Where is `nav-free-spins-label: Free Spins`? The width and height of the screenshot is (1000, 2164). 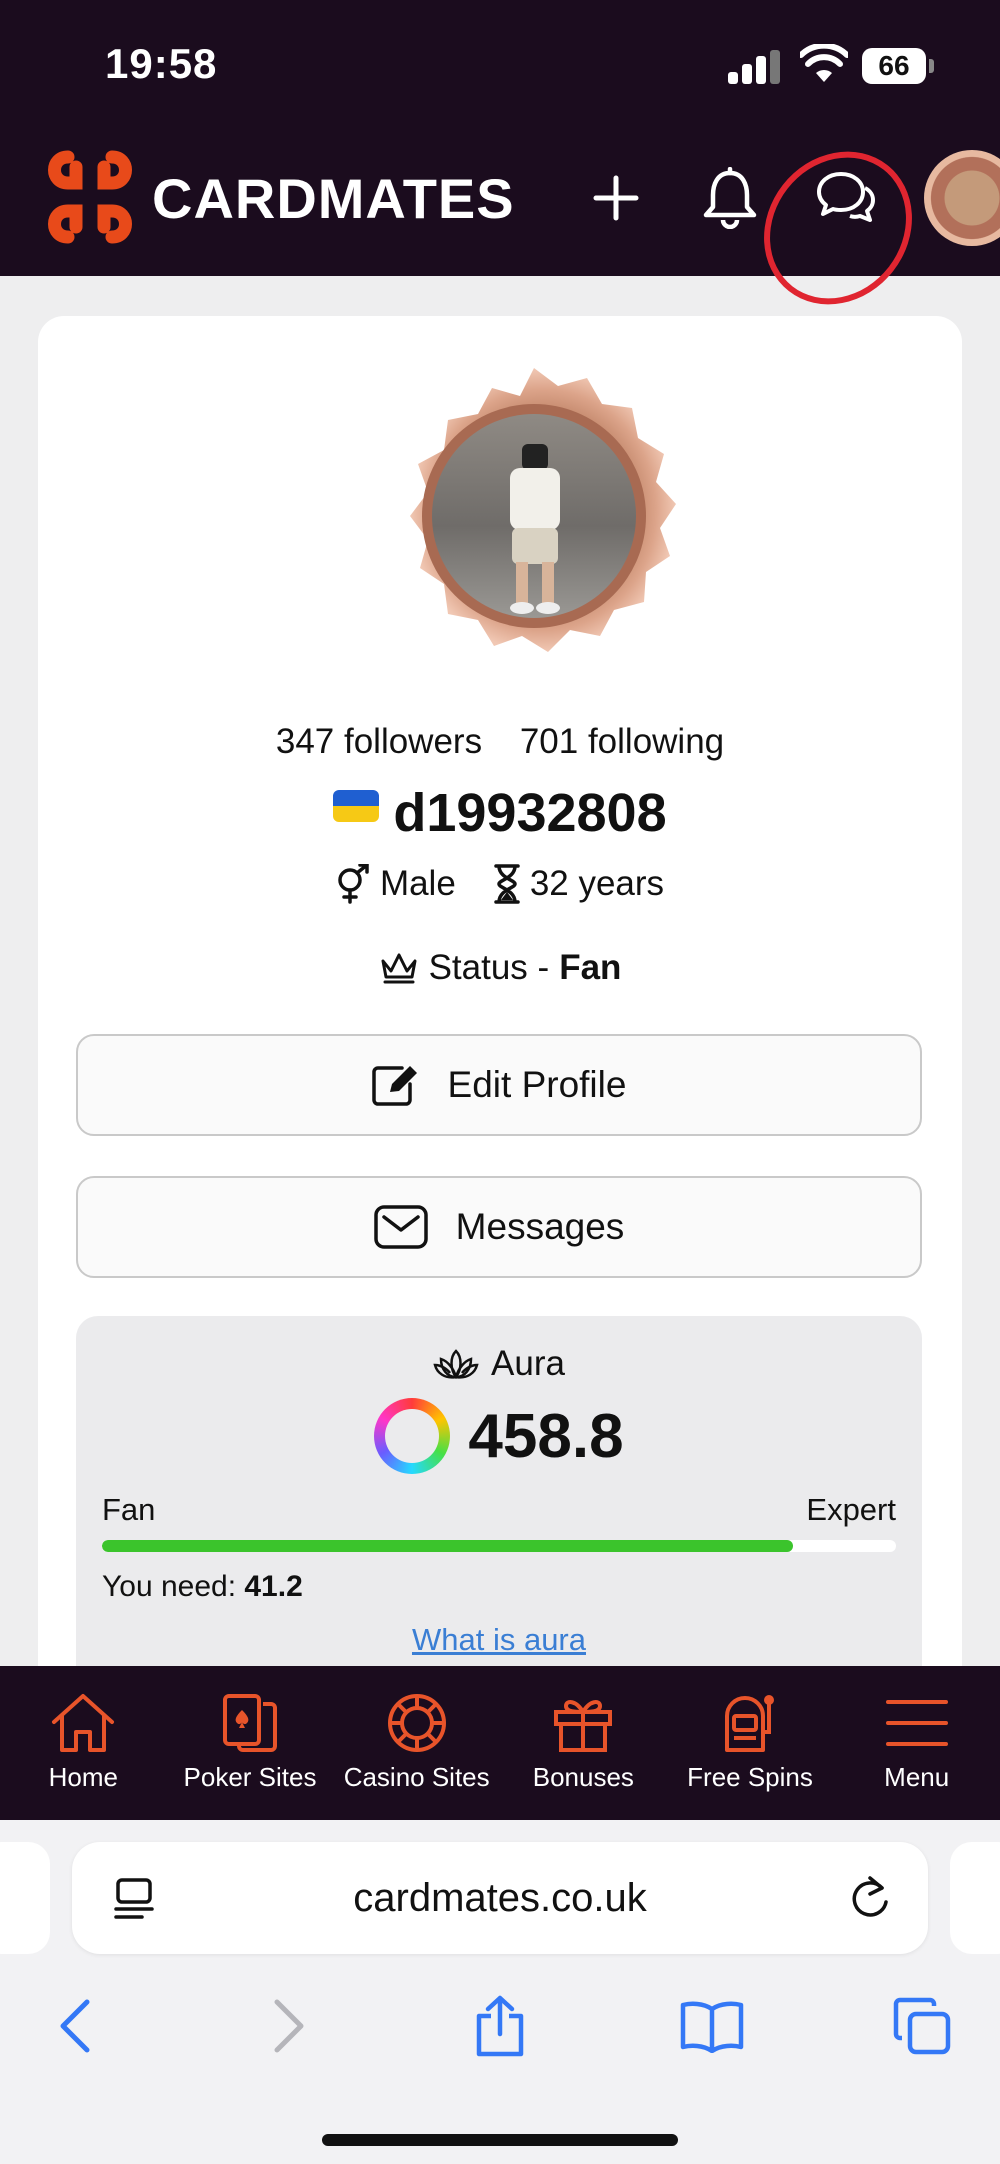 nav-free-spins-label: Free Spins is located at coordinates (750, 1777).